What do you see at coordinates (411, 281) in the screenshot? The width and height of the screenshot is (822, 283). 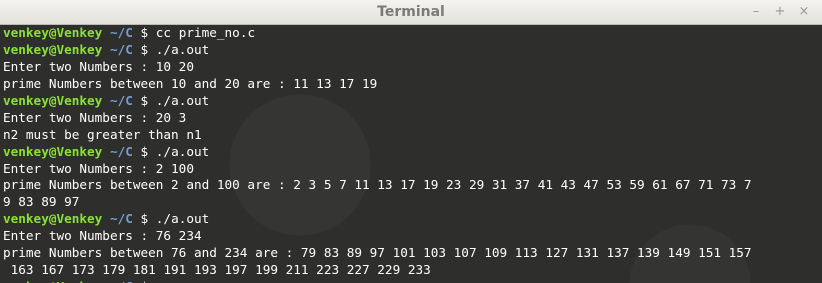 I see `prompt-line: venkey@Venkey ~/C $` at bounding box center [411, 281].